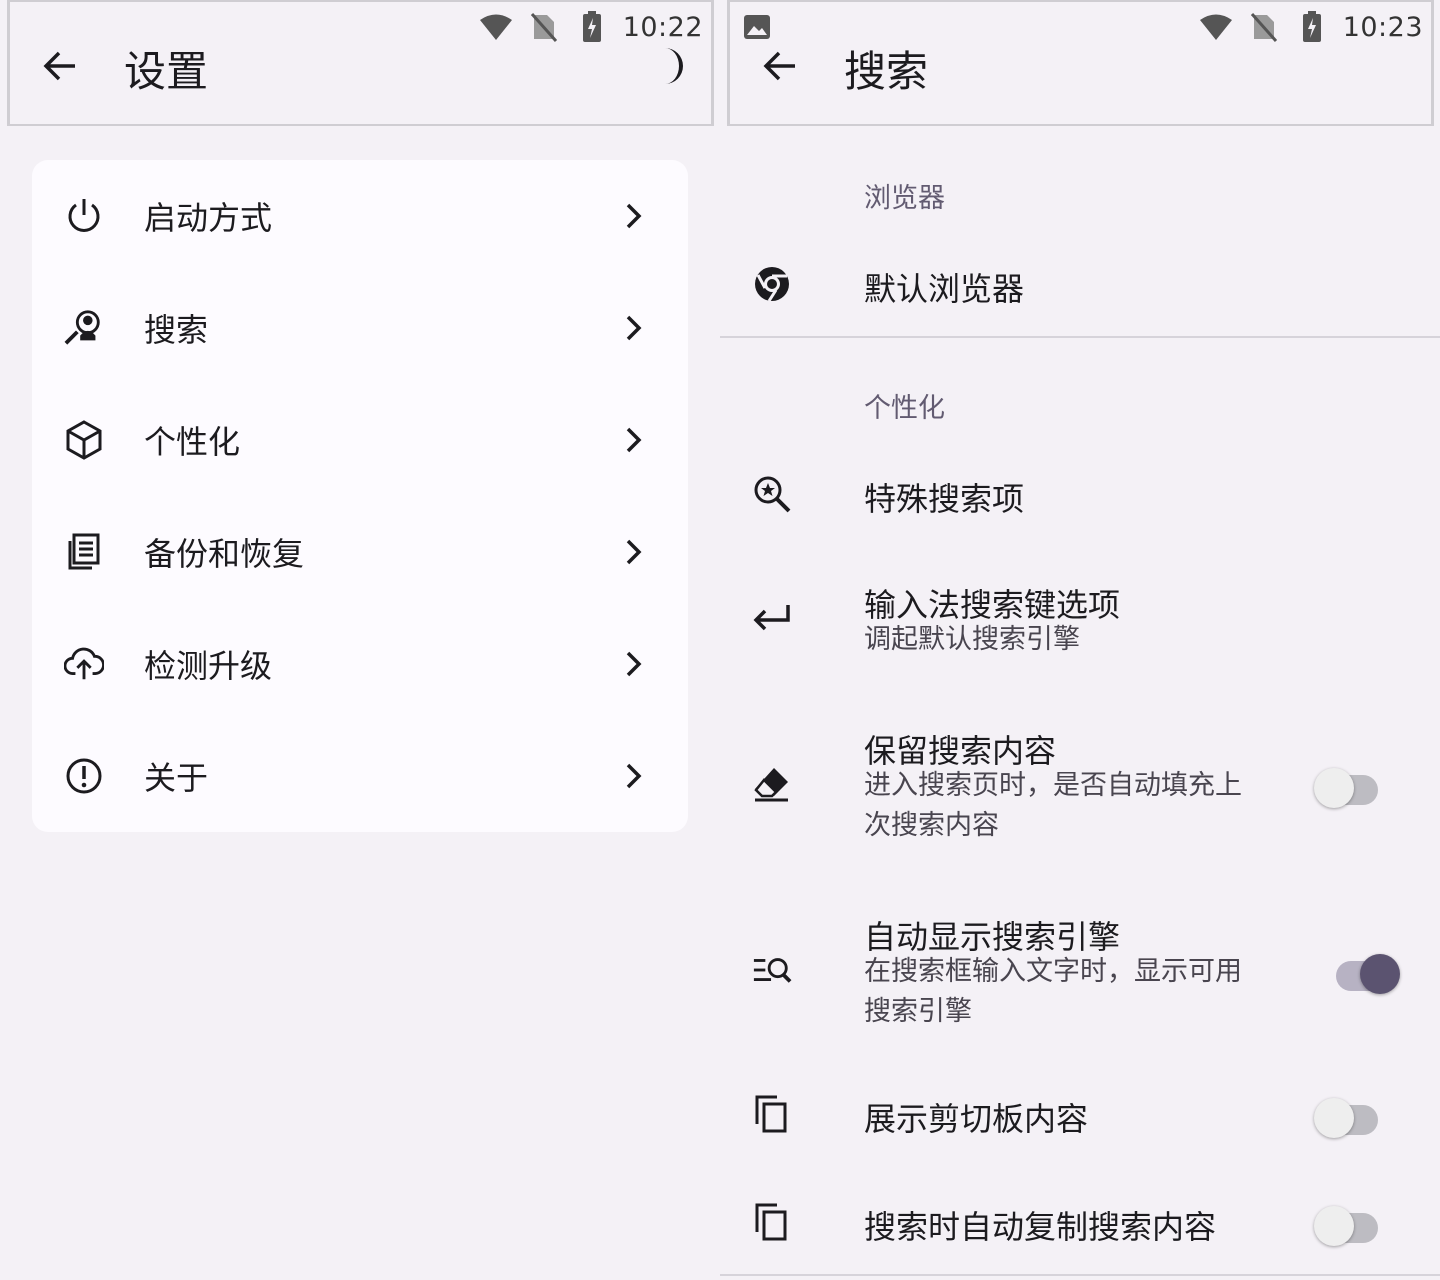 The width and height of the screenshot is (1440, 1280). What do you see at coordinates (972, 639) in the screenshot?
I see `pref-subtitle: 调起默认搜索引擎` at bounding box center [972, 639].